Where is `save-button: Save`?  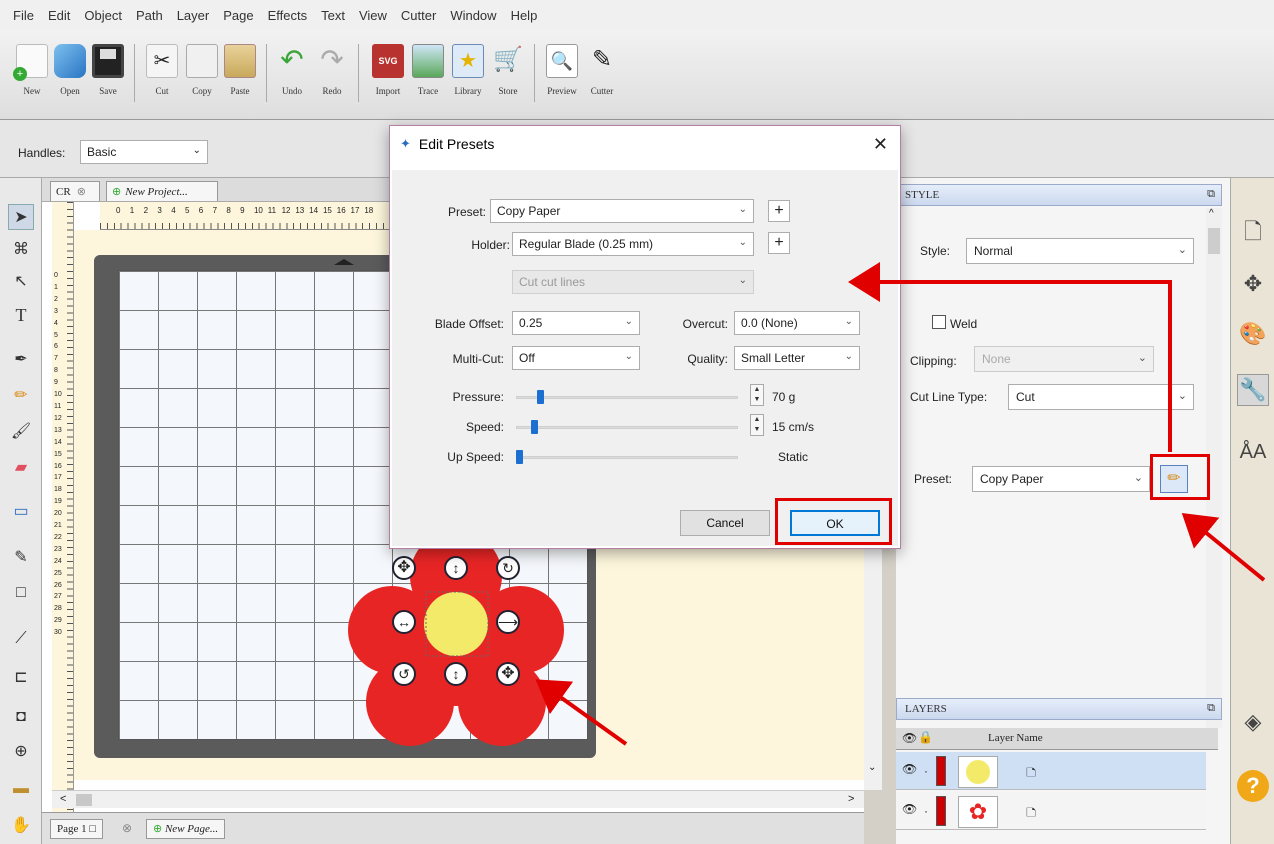
save-button: Save is located at coordinates (108, 76).